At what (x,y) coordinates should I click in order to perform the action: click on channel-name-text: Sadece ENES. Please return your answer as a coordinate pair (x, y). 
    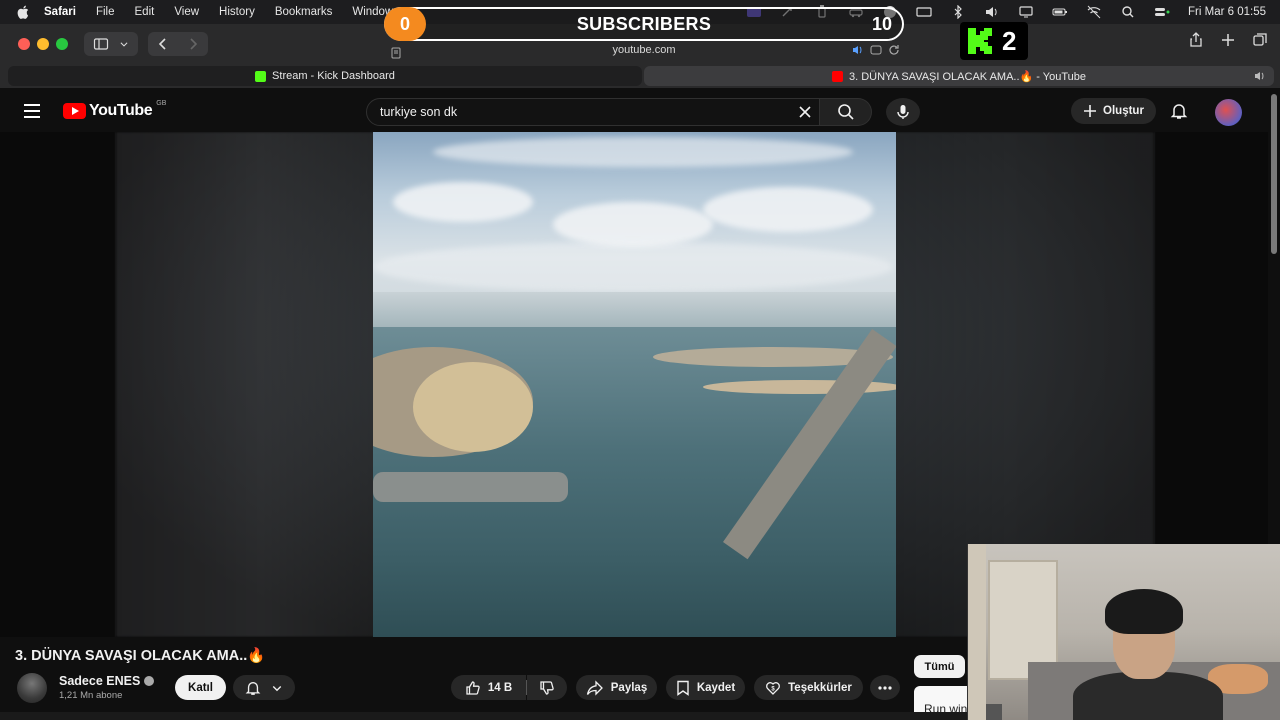
    Looking at the image, I should click on (99, 681).